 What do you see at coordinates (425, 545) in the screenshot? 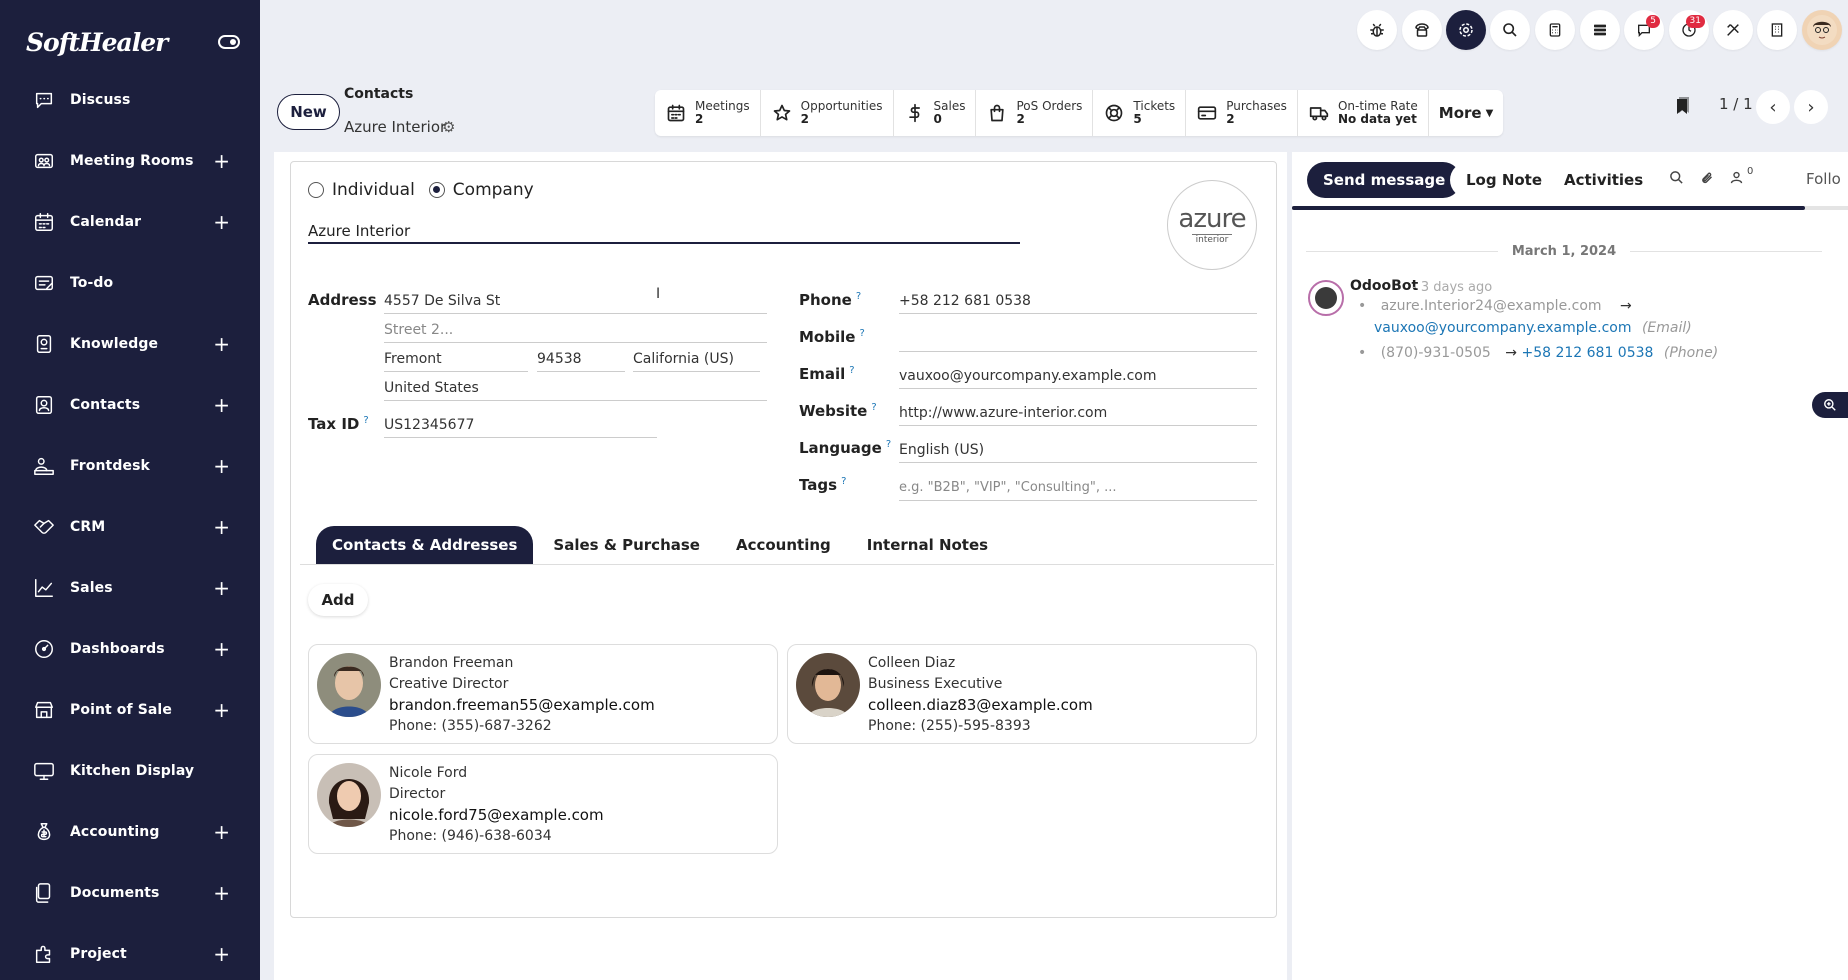
I see `tab-contacts-addresses: Contacts & Addresses` at bounding box center [425, 545].